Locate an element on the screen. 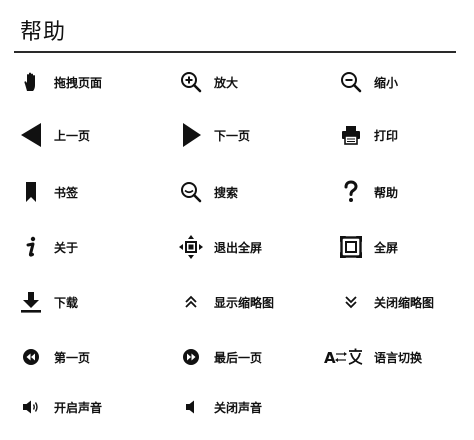 The height and width of the screenshot is (440, 474). help-item-previous-page: 上一页 is located at coordinates (54, 135).